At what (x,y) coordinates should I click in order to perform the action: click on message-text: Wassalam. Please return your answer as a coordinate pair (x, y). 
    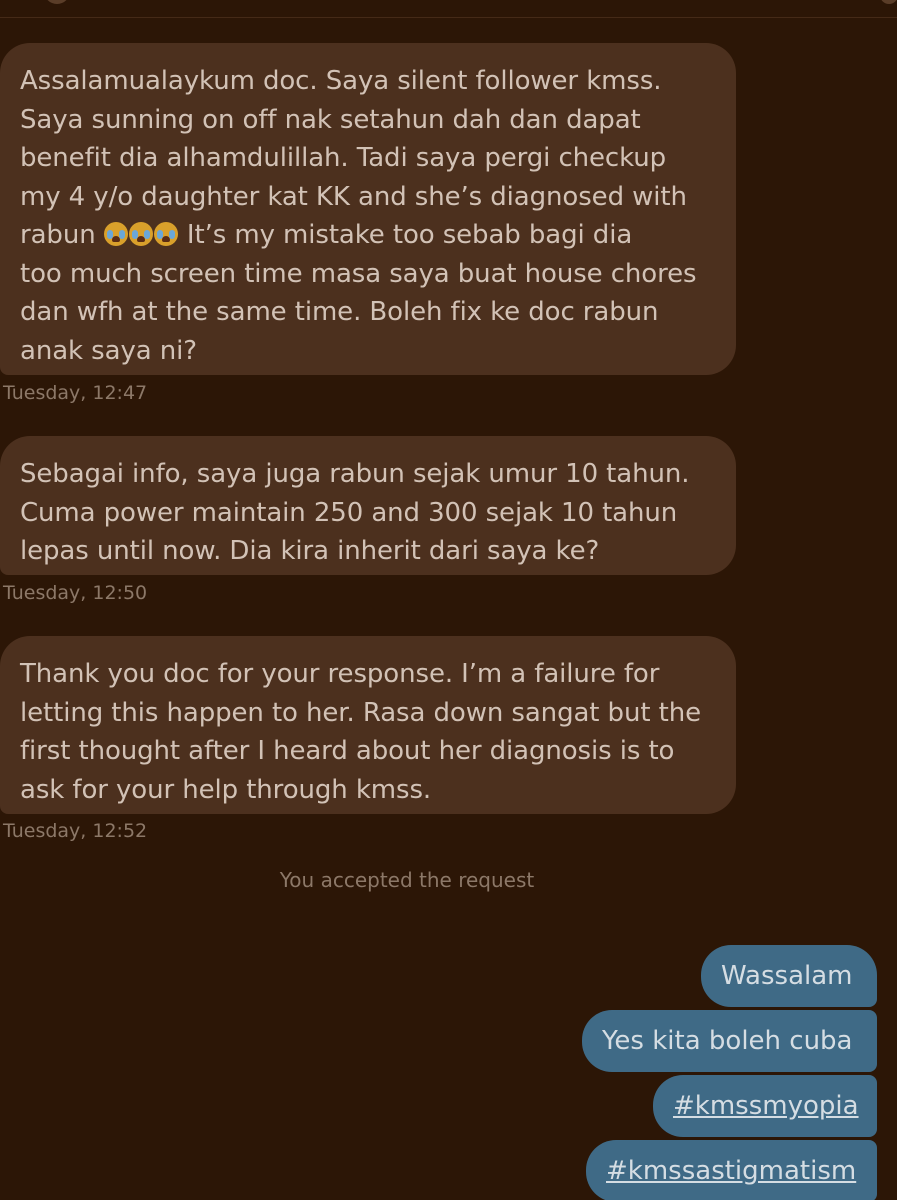
    Looking at the image, I should click on (787, 976).